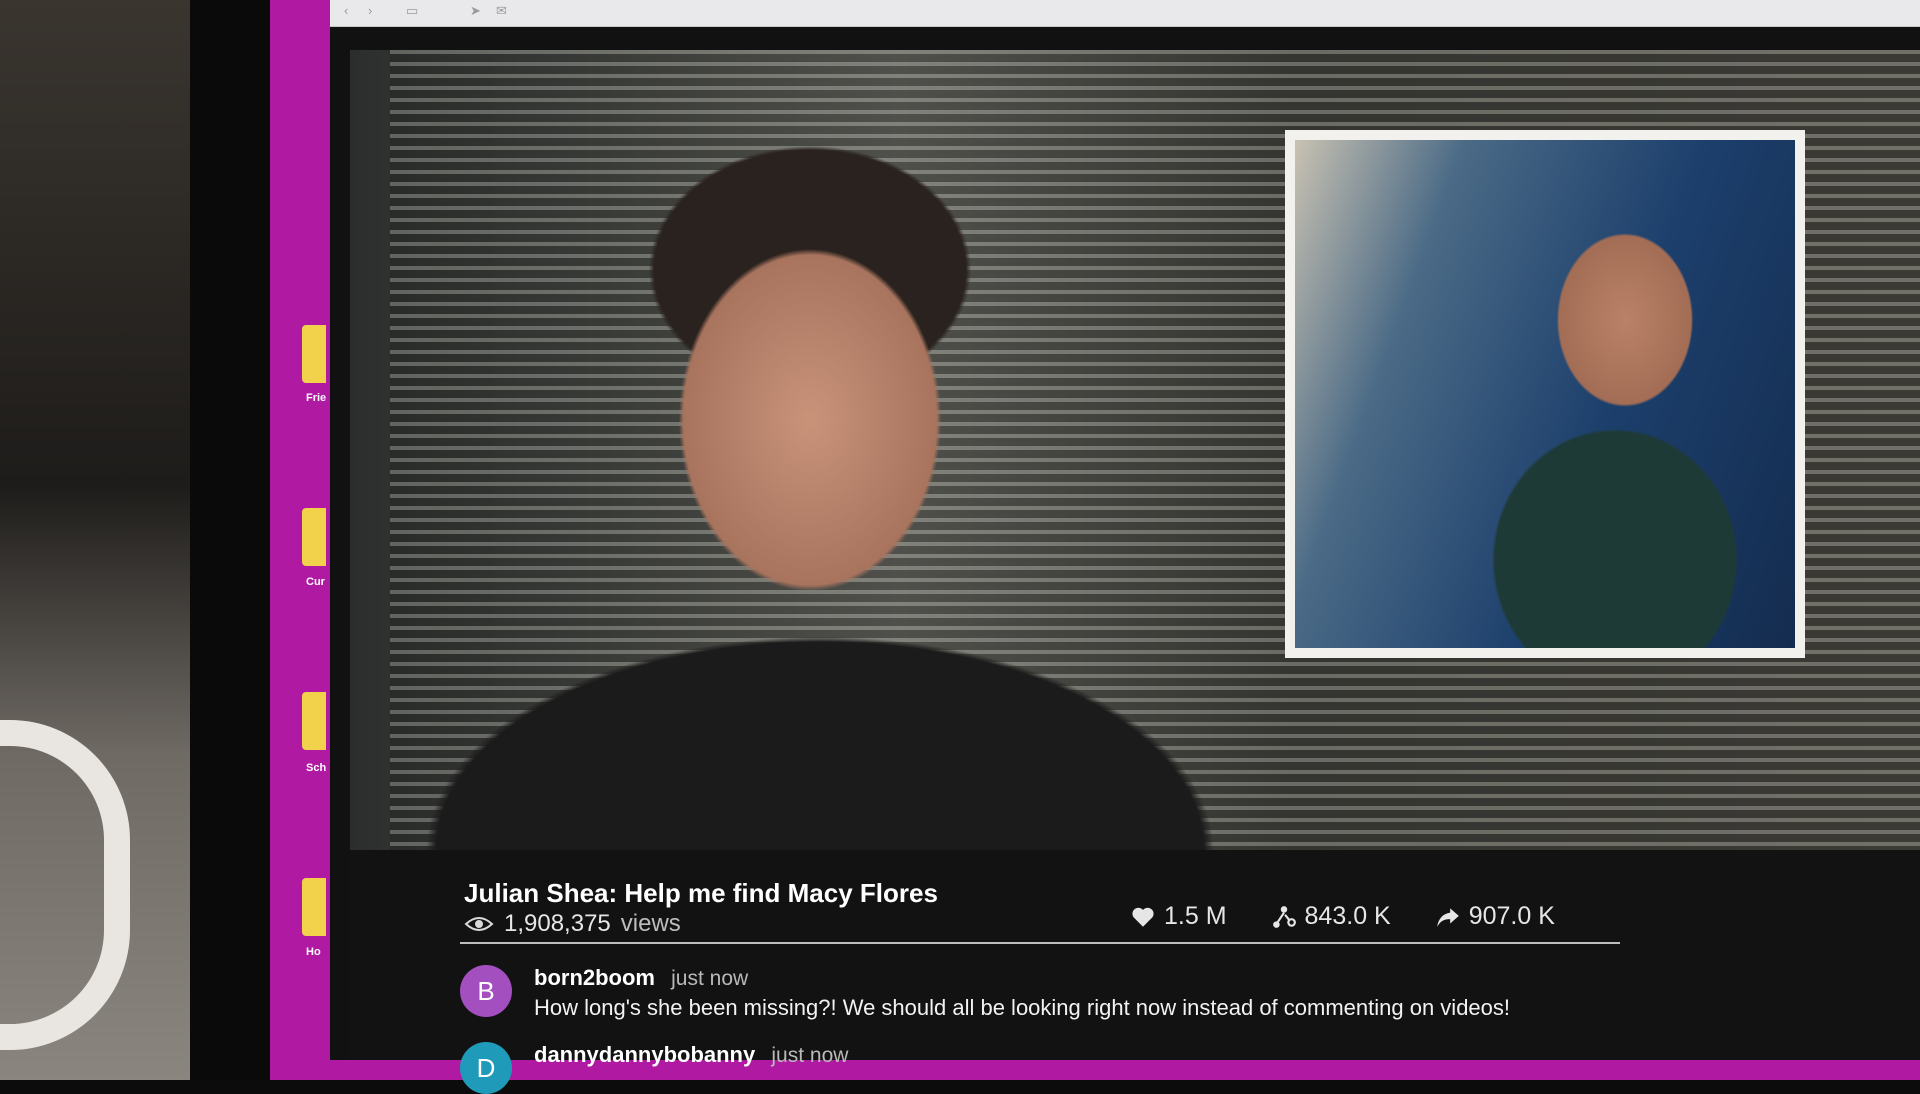 Image resolution: width=1920 pixels, height=1094 pixels. What do you see at coordinates (1347, 916) in the screenshot?
I see `network-share-count: 843.0 K` at bounding box center [1347, 916].